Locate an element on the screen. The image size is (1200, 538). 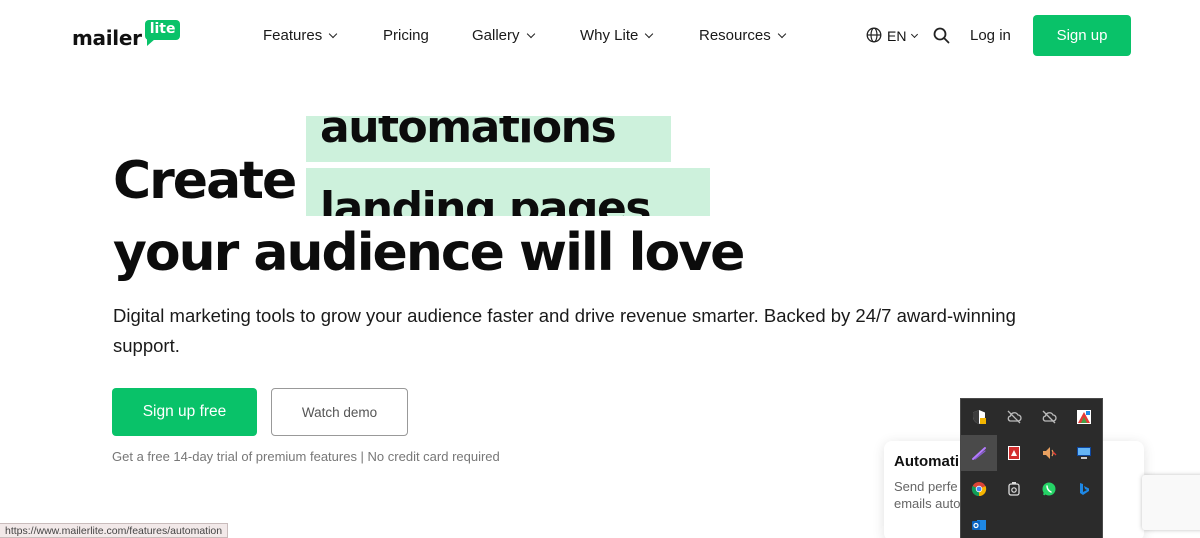
nav-resources: Resources is located at coordinates (742, 36).